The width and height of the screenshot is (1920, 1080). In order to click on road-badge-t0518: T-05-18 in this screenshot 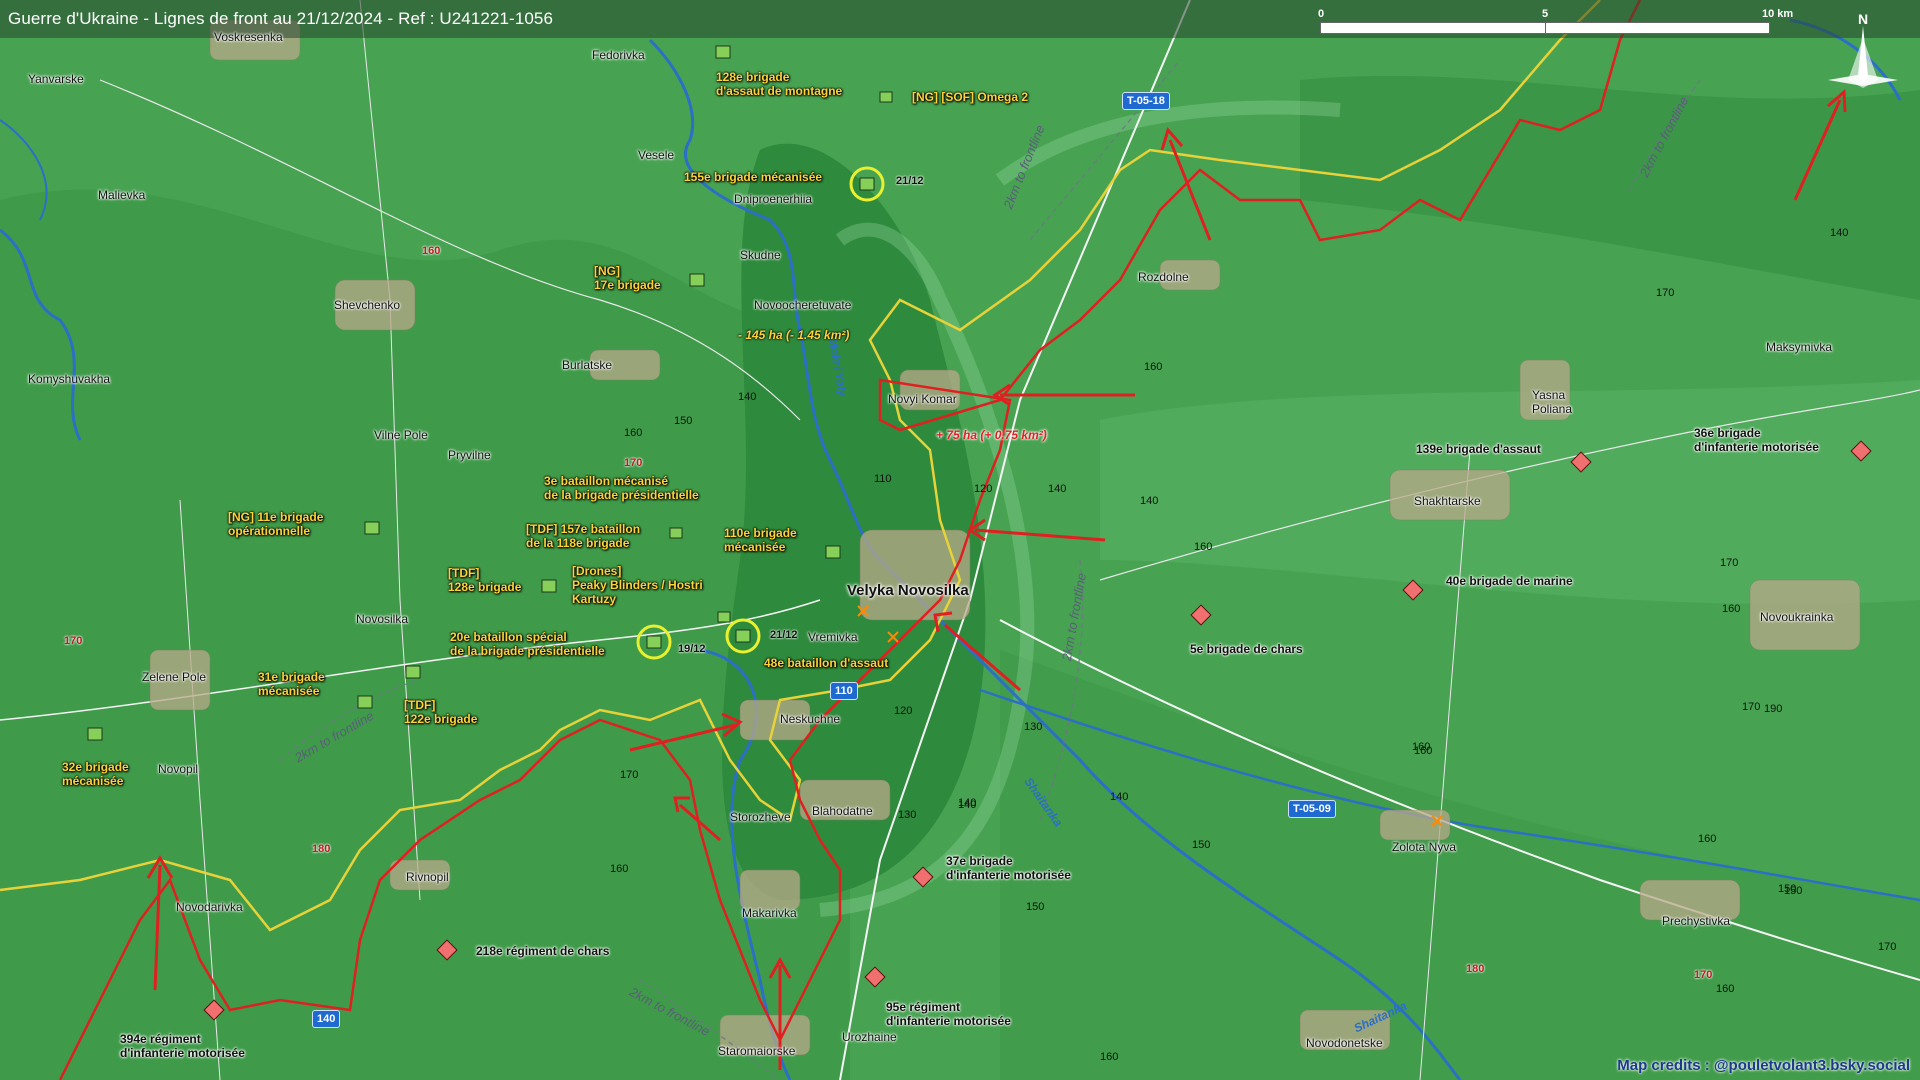, I will do `click(1146, 101)`.